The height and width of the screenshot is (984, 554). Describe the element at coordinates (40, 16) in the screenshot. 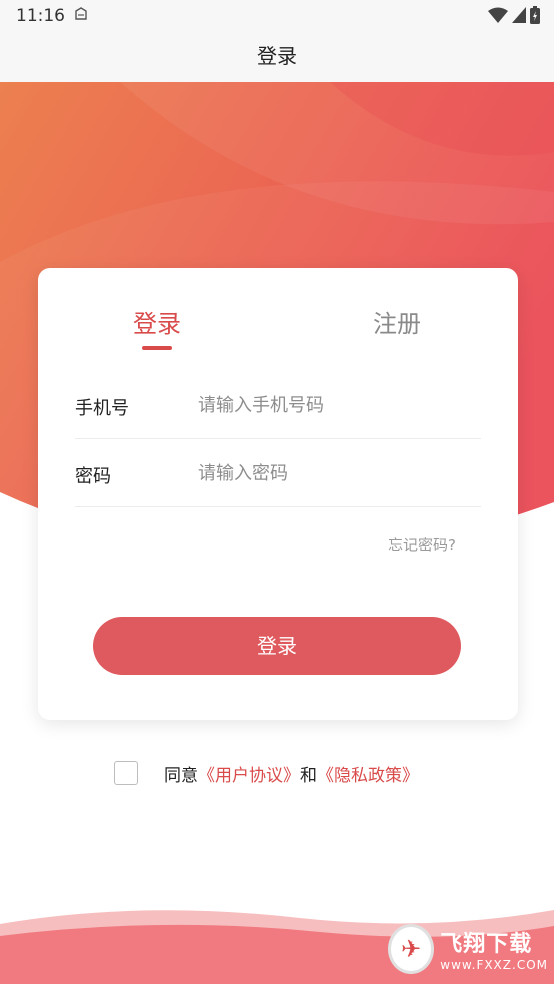

I see `status-time: 11:16` at that location.